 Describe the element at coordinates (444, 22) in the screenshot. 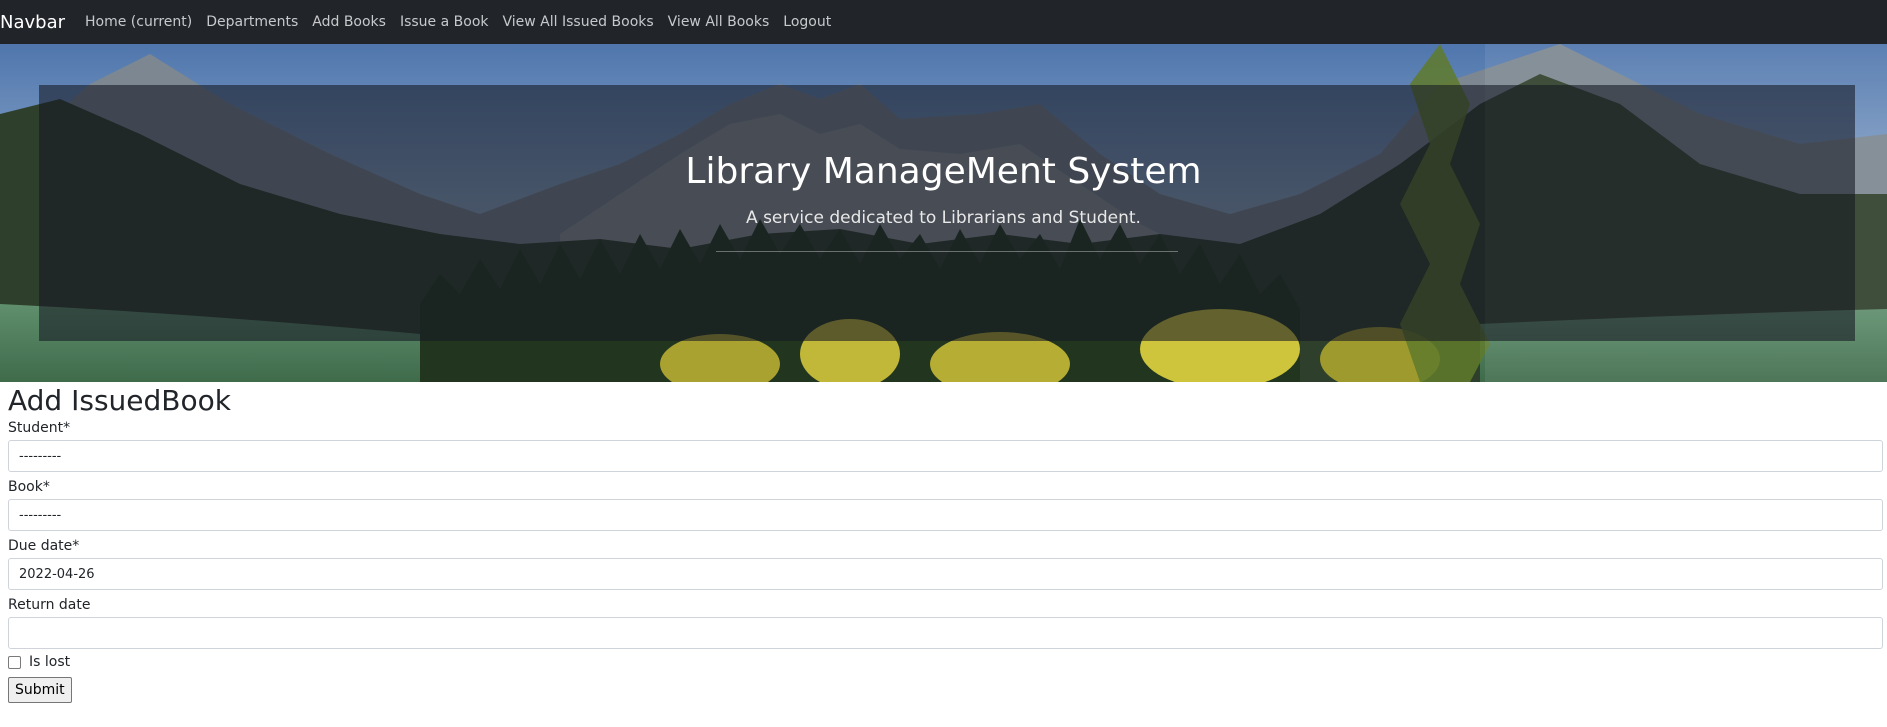

I see `nav-link-issue-book: Issue a Book` at that location.